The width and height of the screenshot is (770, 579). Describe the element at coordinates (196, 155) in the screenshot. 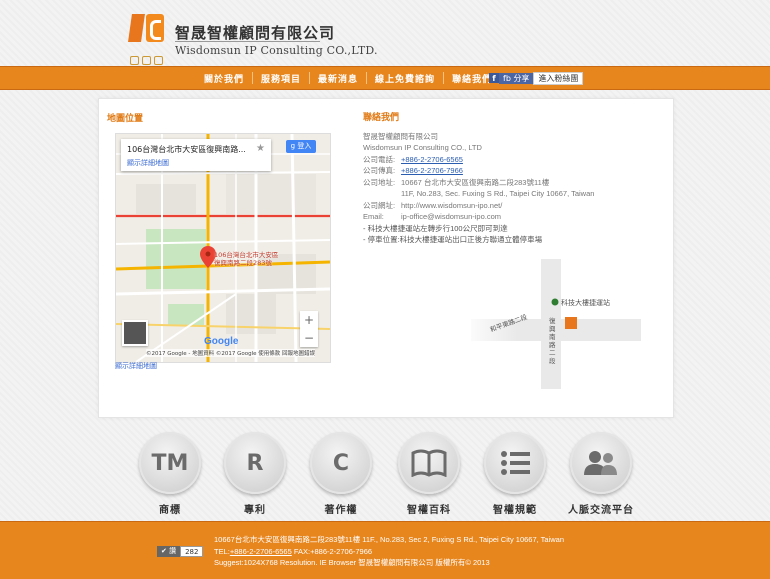

I see `map-info-popup: 106台灣台北市大安區復興南路... 顯示詳細地圖 ★` at that location.